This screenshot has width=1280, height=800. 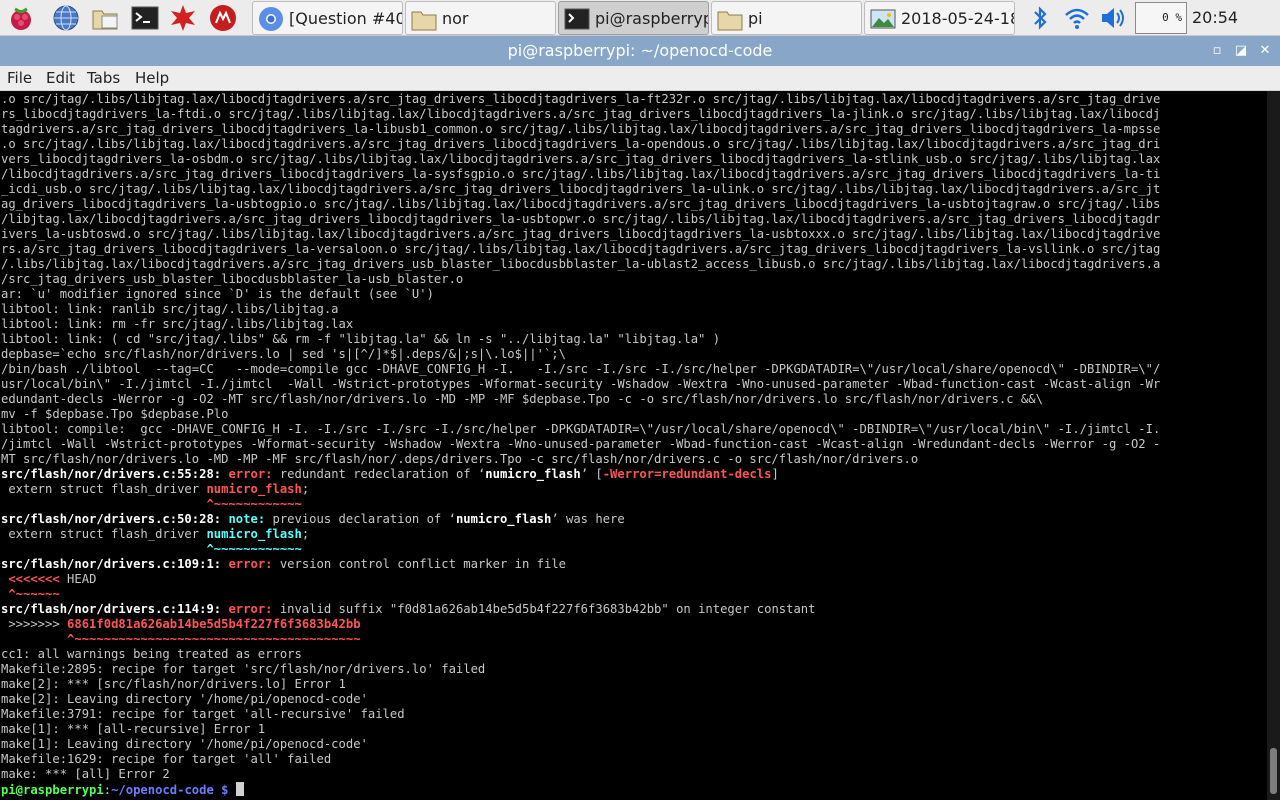 I want to click on scrollbar-thumb, so click(x=1273, y=771).